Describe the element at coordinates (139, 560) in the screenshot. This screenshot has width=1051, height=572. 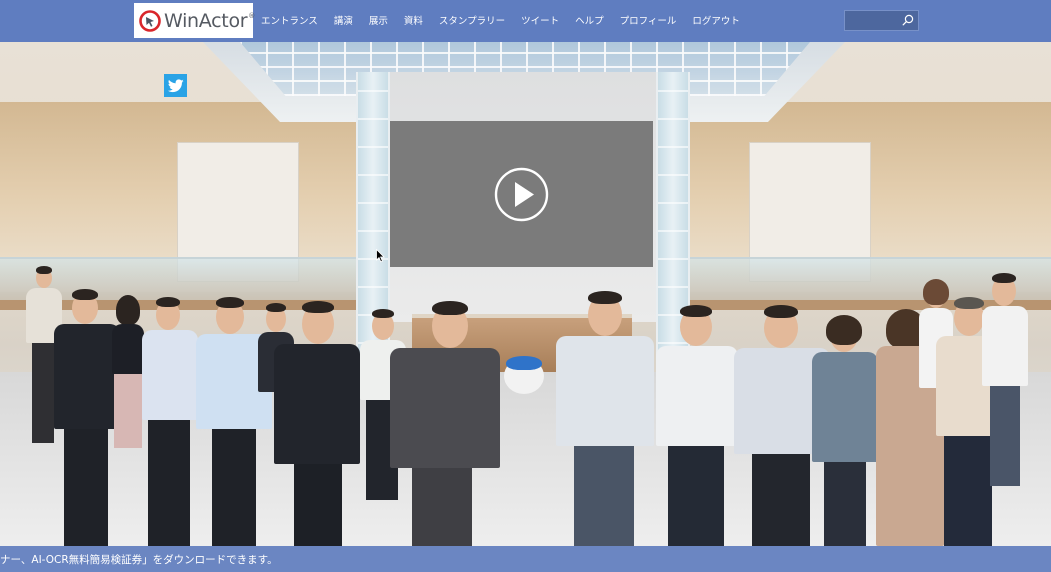
I see `ticker-text: ナー、AI-OCR無料簡易検証券」をダウンロードできます。` at that location.